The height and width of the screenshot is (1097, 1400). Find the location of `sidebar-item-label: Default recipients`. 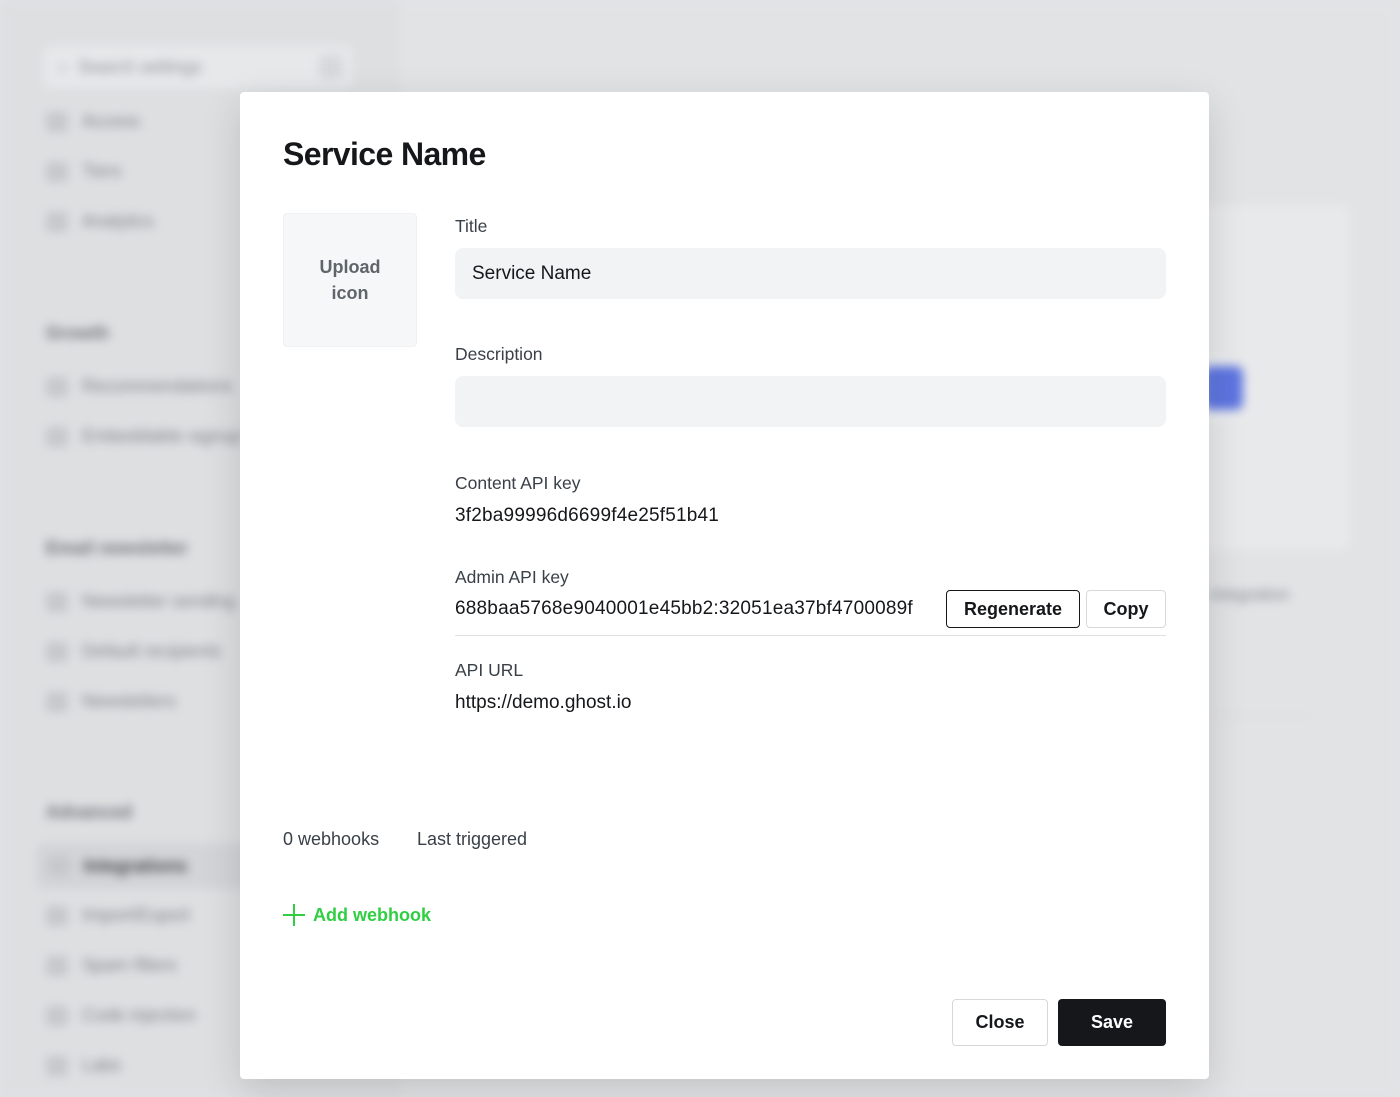

sidebar-item-label: Default recipients is located at coordinates (152, 651).